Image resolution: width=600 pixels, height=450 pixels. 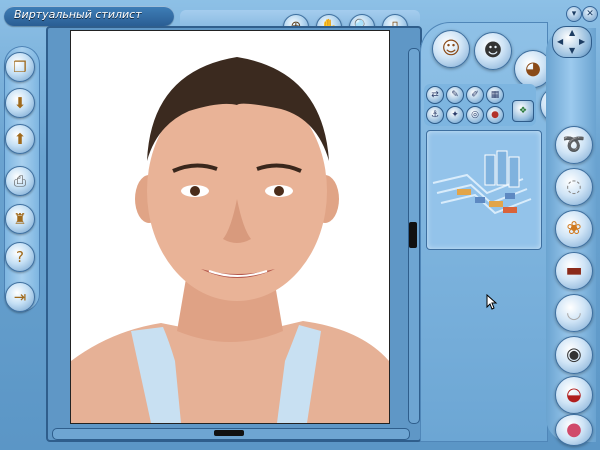 What do you see at coordinates (20, 139) in the screenshot?
I see `export-box-icon: ⬆` at bounding box center [20, 139].